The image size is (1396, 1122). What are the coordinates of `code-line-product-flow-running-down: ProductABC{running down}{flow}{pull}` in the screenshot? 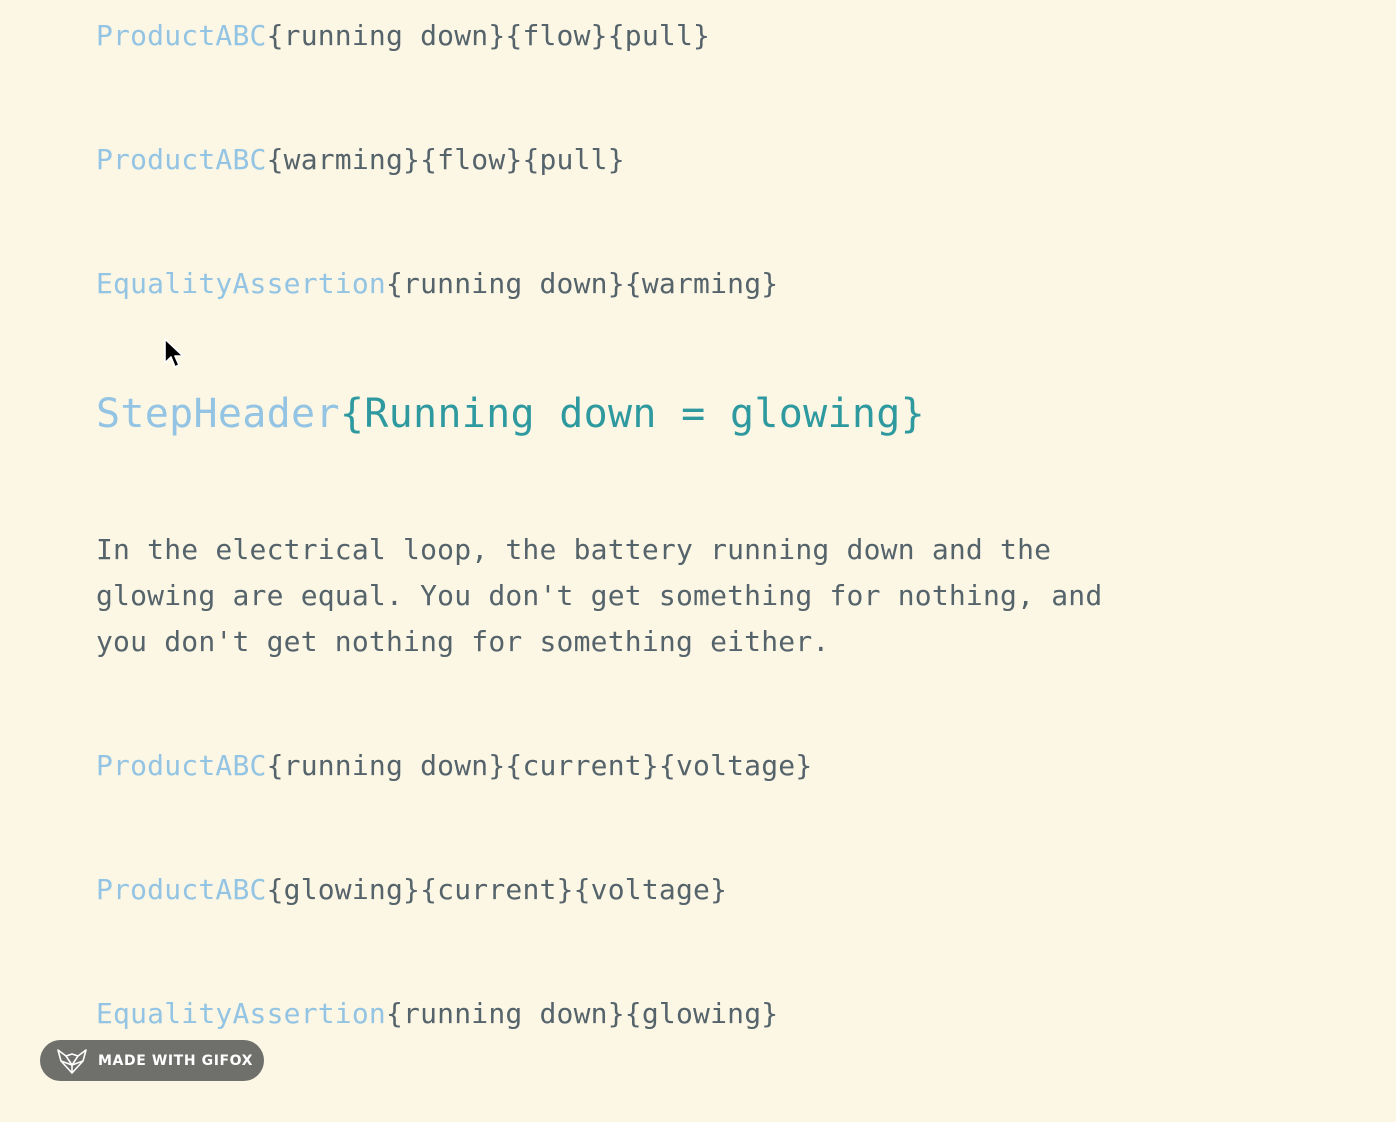 It's located at (403, 36).